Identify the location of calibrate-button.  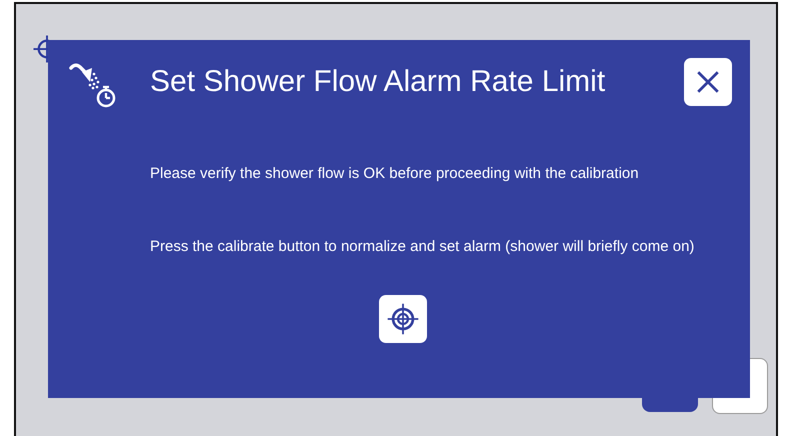
(403, 319).